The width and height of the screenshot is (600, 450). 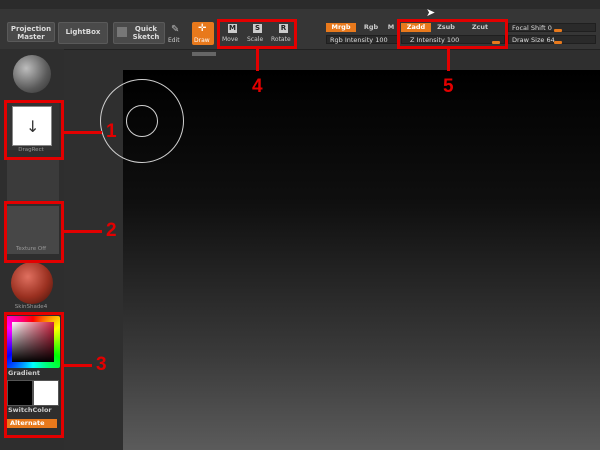 I want to click on mouse-pointer-icon: ➤, so click(x=431, y=12).